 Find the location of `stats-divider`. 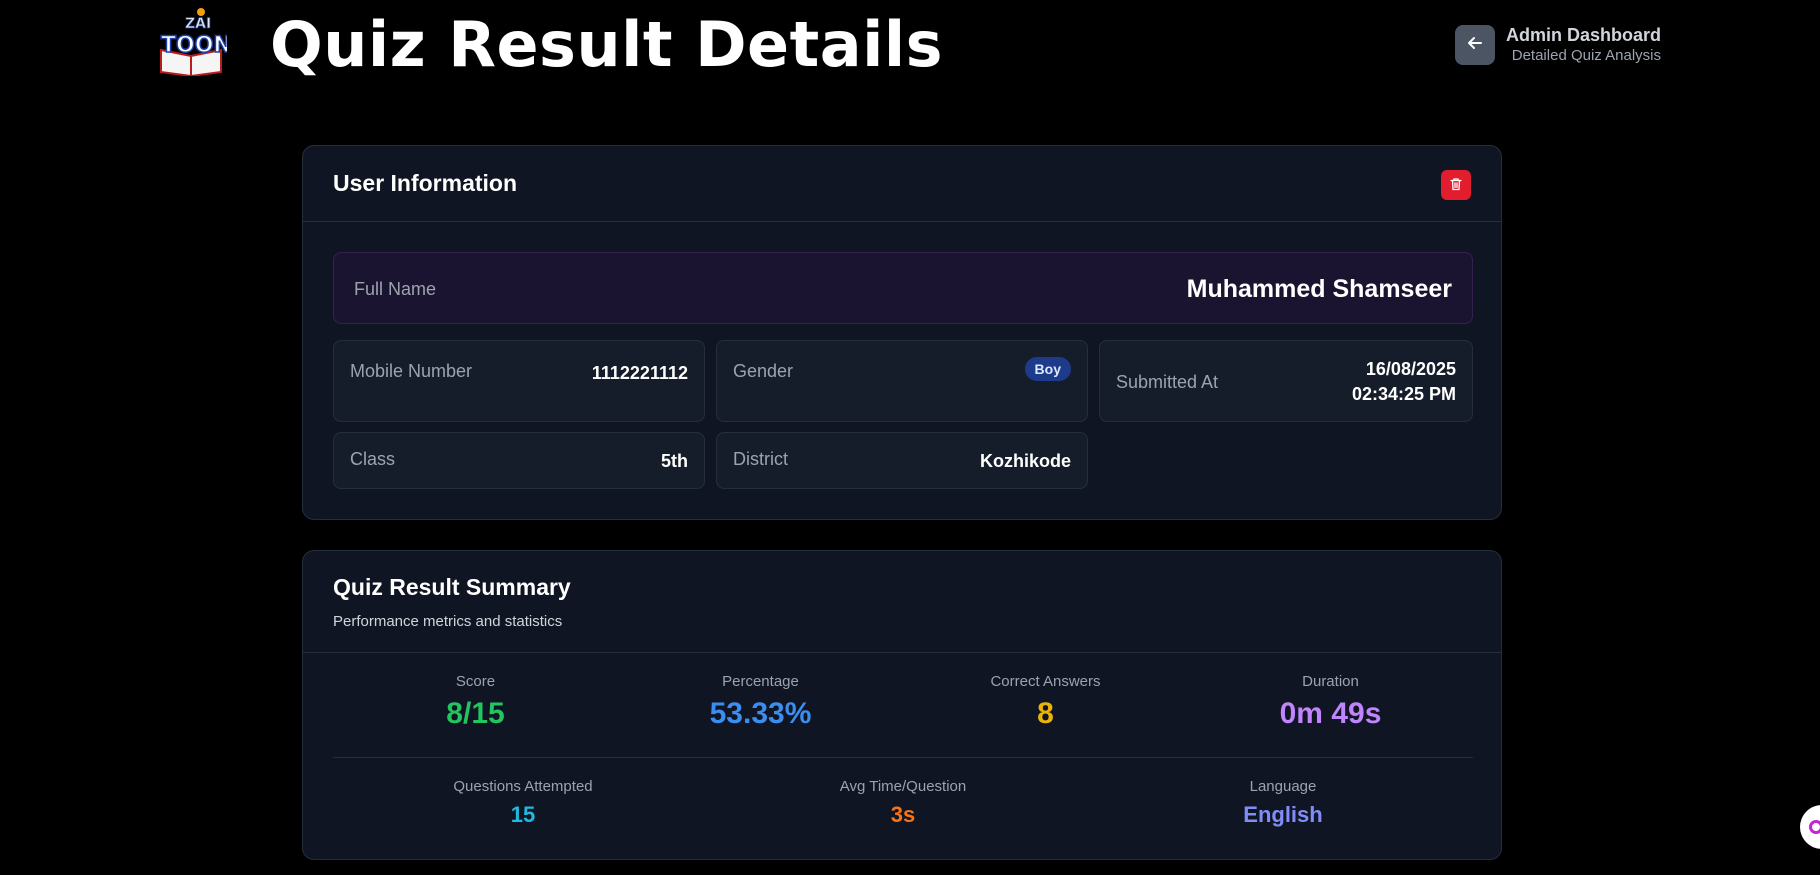

stats-divider is located at coordinates (903, 757).